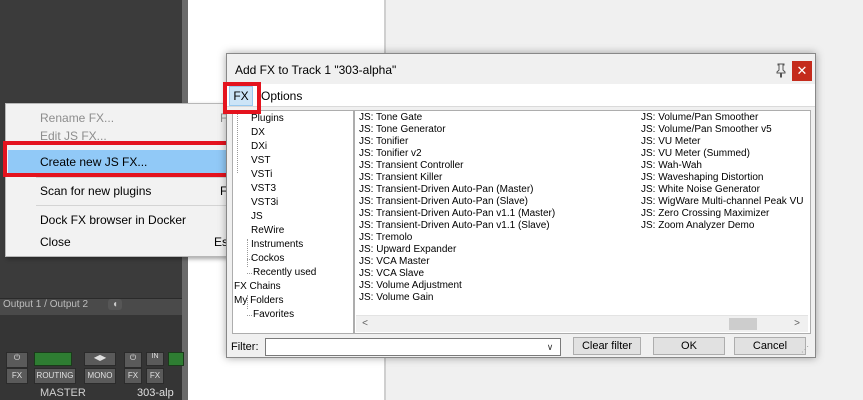 This screenshot has width=863, height=400. Describe the element at coordinates (284, 272) in the screenshot. I see `tree-item-recently-used: Recently used` at that location.